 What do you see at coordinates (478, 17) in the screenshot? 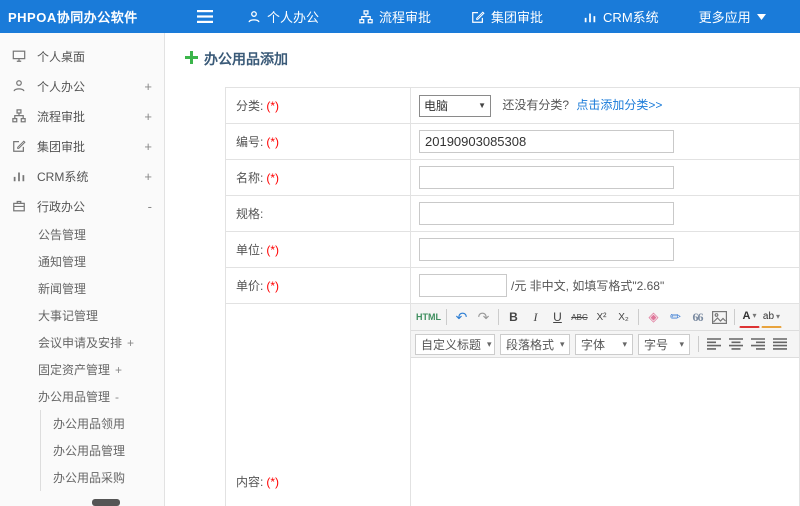
I see `edit-icon` at bounding box center [478, 17].